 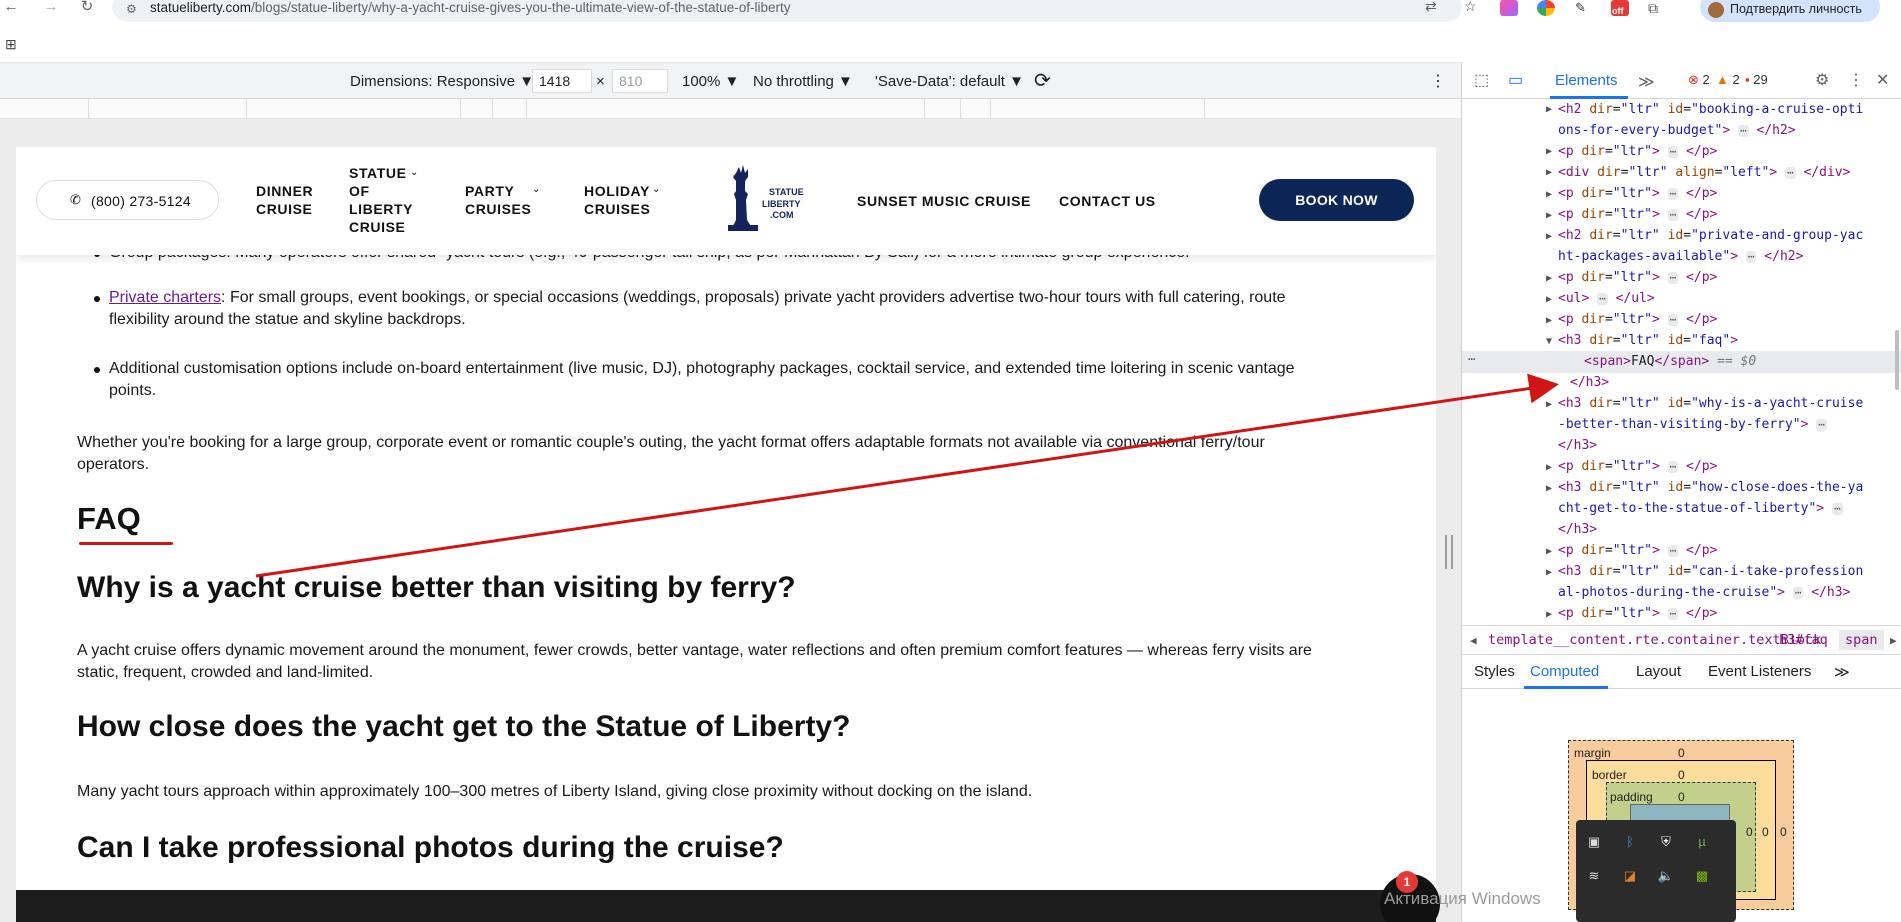 I want to click on tab-elements: Elements, so click(x=1586, y=80).